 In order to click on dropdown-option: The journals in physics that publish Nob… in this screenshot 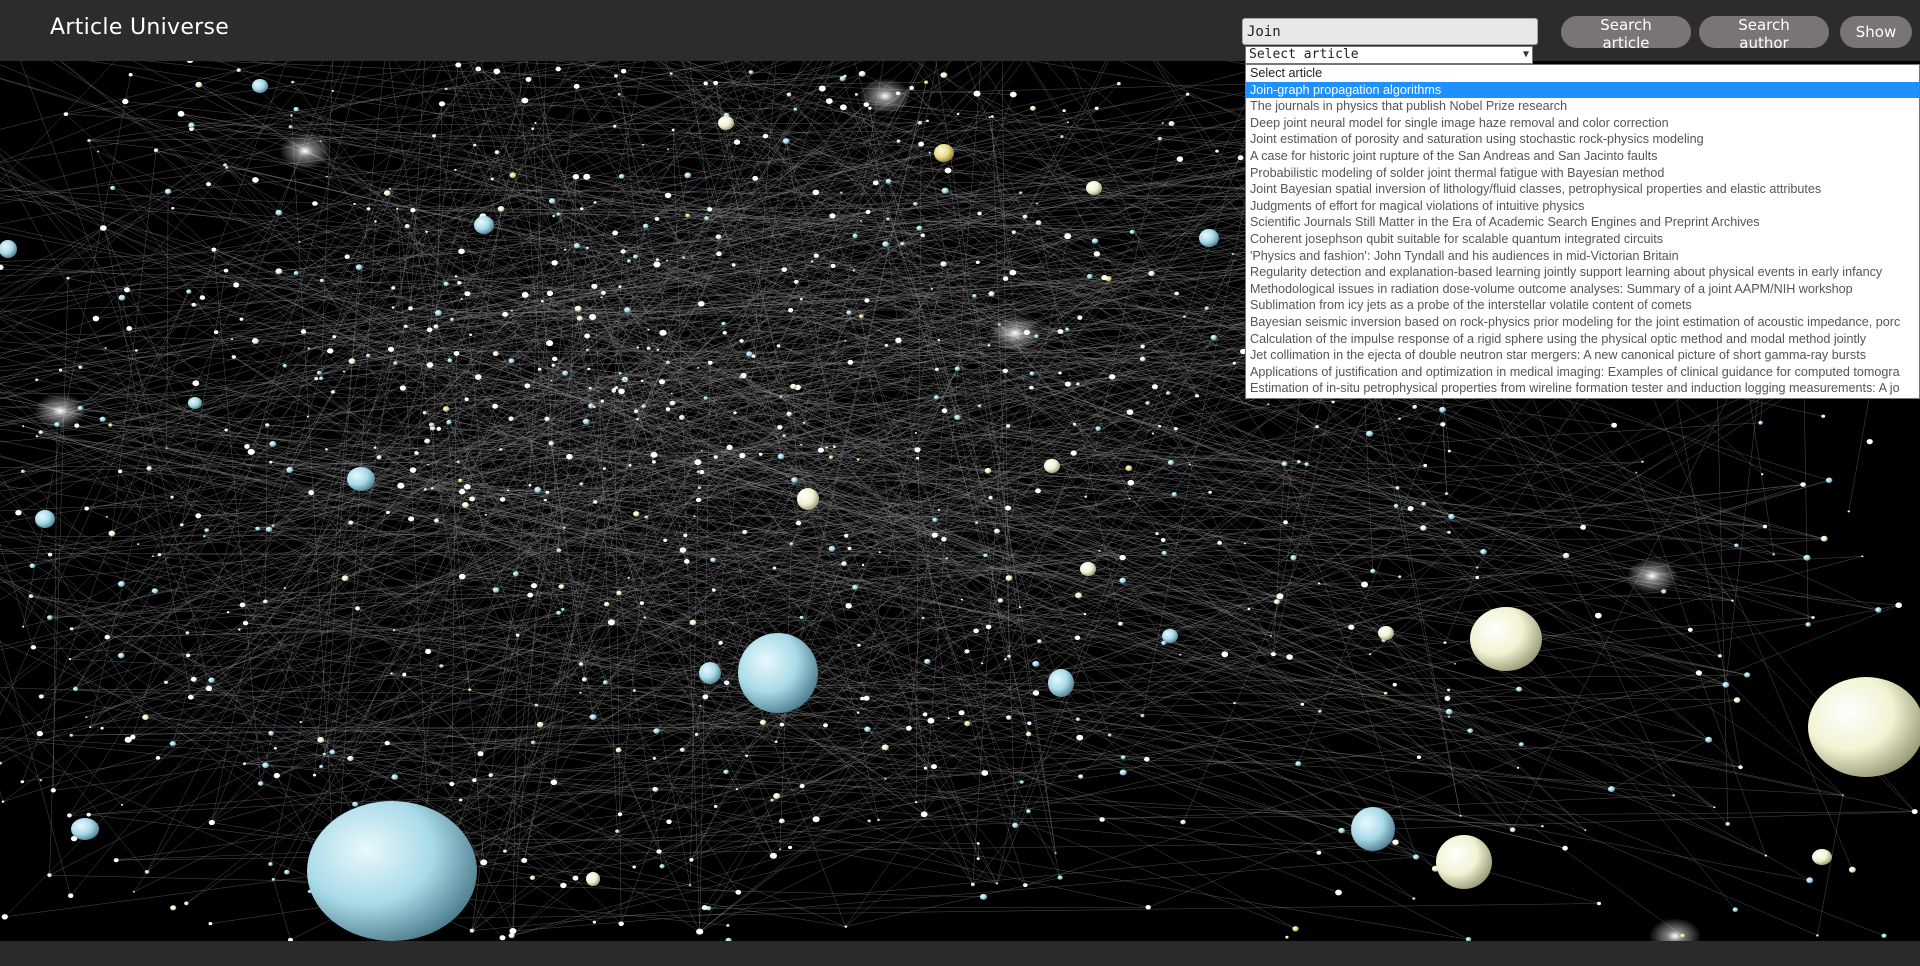, I will do `click(1582, 106)`.